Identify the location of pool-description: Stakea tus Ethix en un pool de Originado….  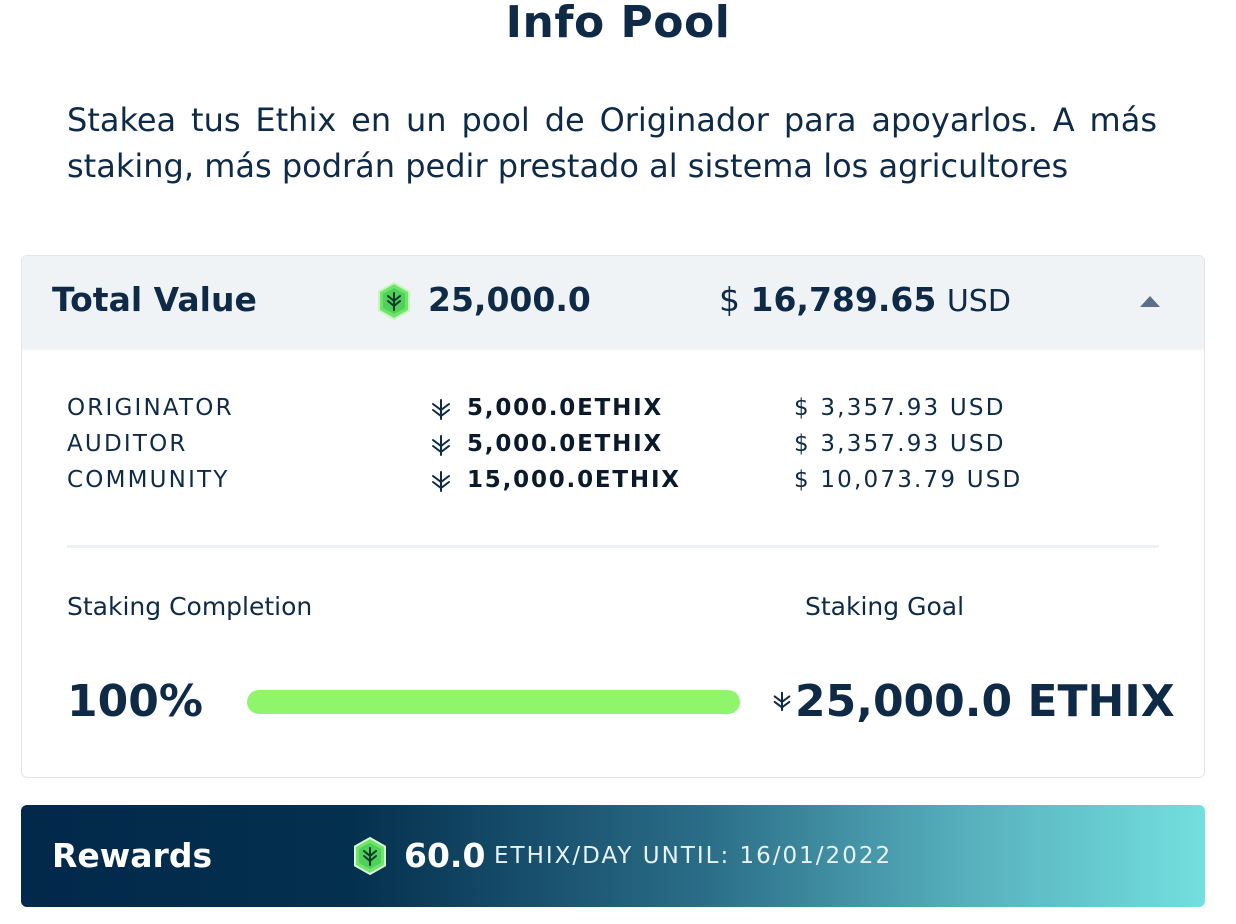
(612, 143).